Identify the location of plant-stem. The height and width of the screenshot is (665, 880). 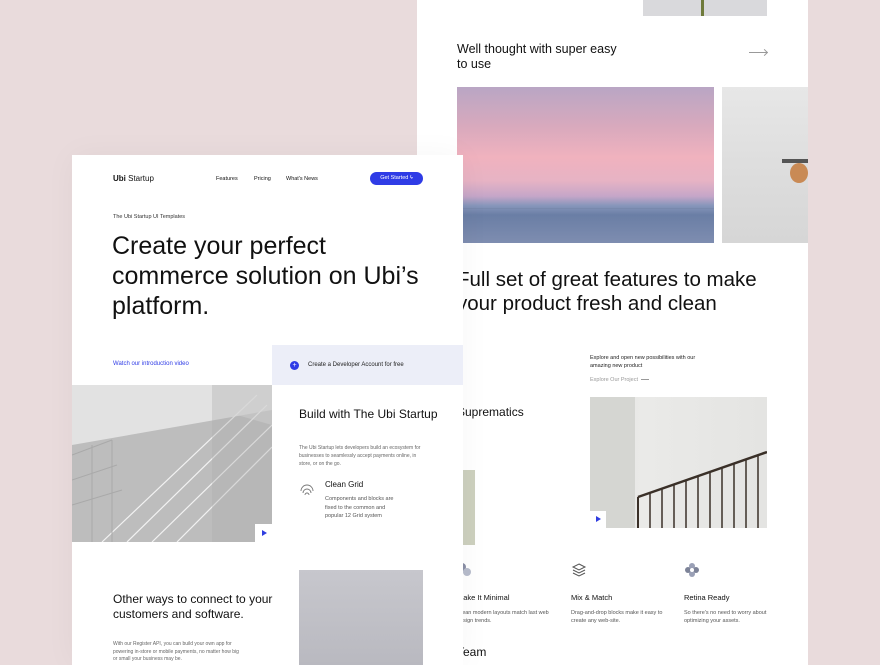
(702, 8).